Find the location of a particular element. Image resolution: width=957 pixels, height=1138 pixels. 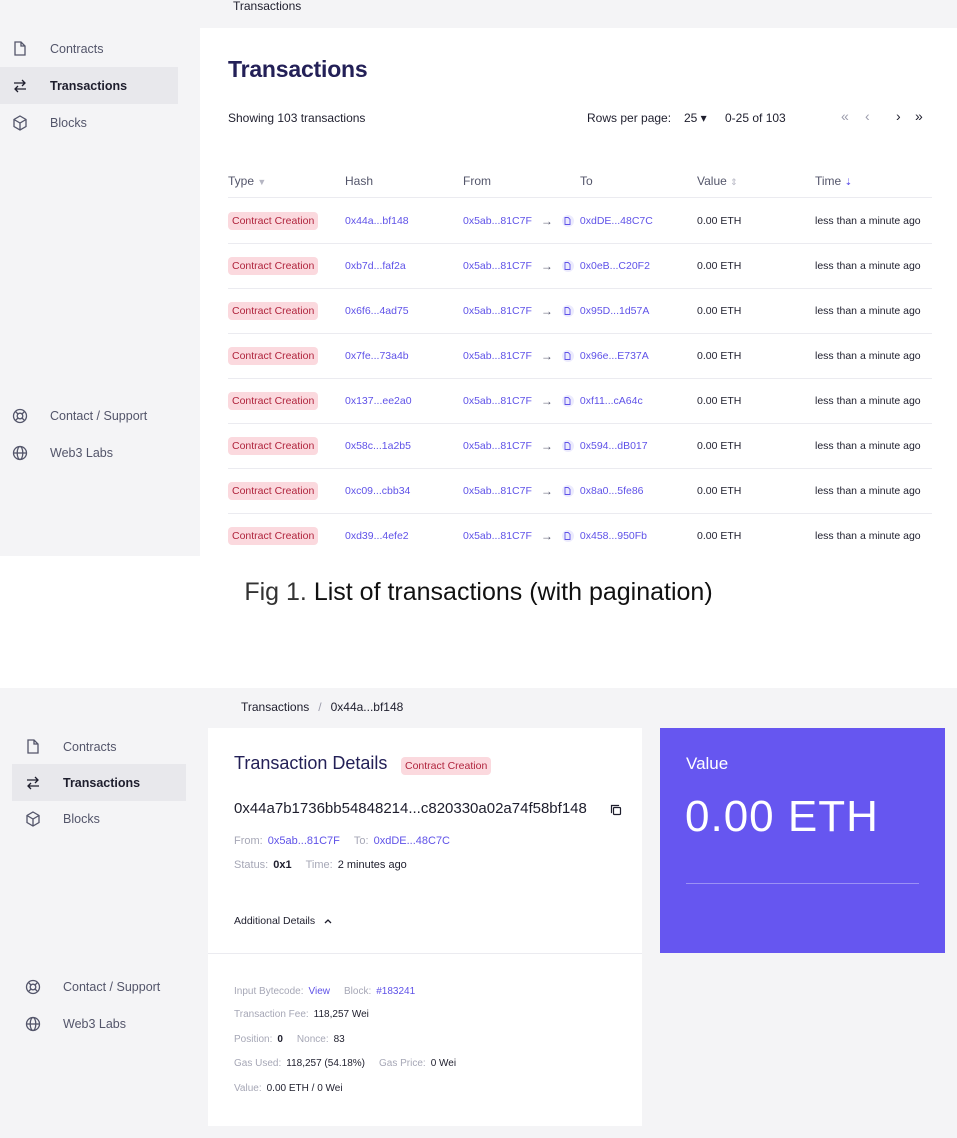

sidebar-item-label: Contact / Support is located at coordinates (112, 986).